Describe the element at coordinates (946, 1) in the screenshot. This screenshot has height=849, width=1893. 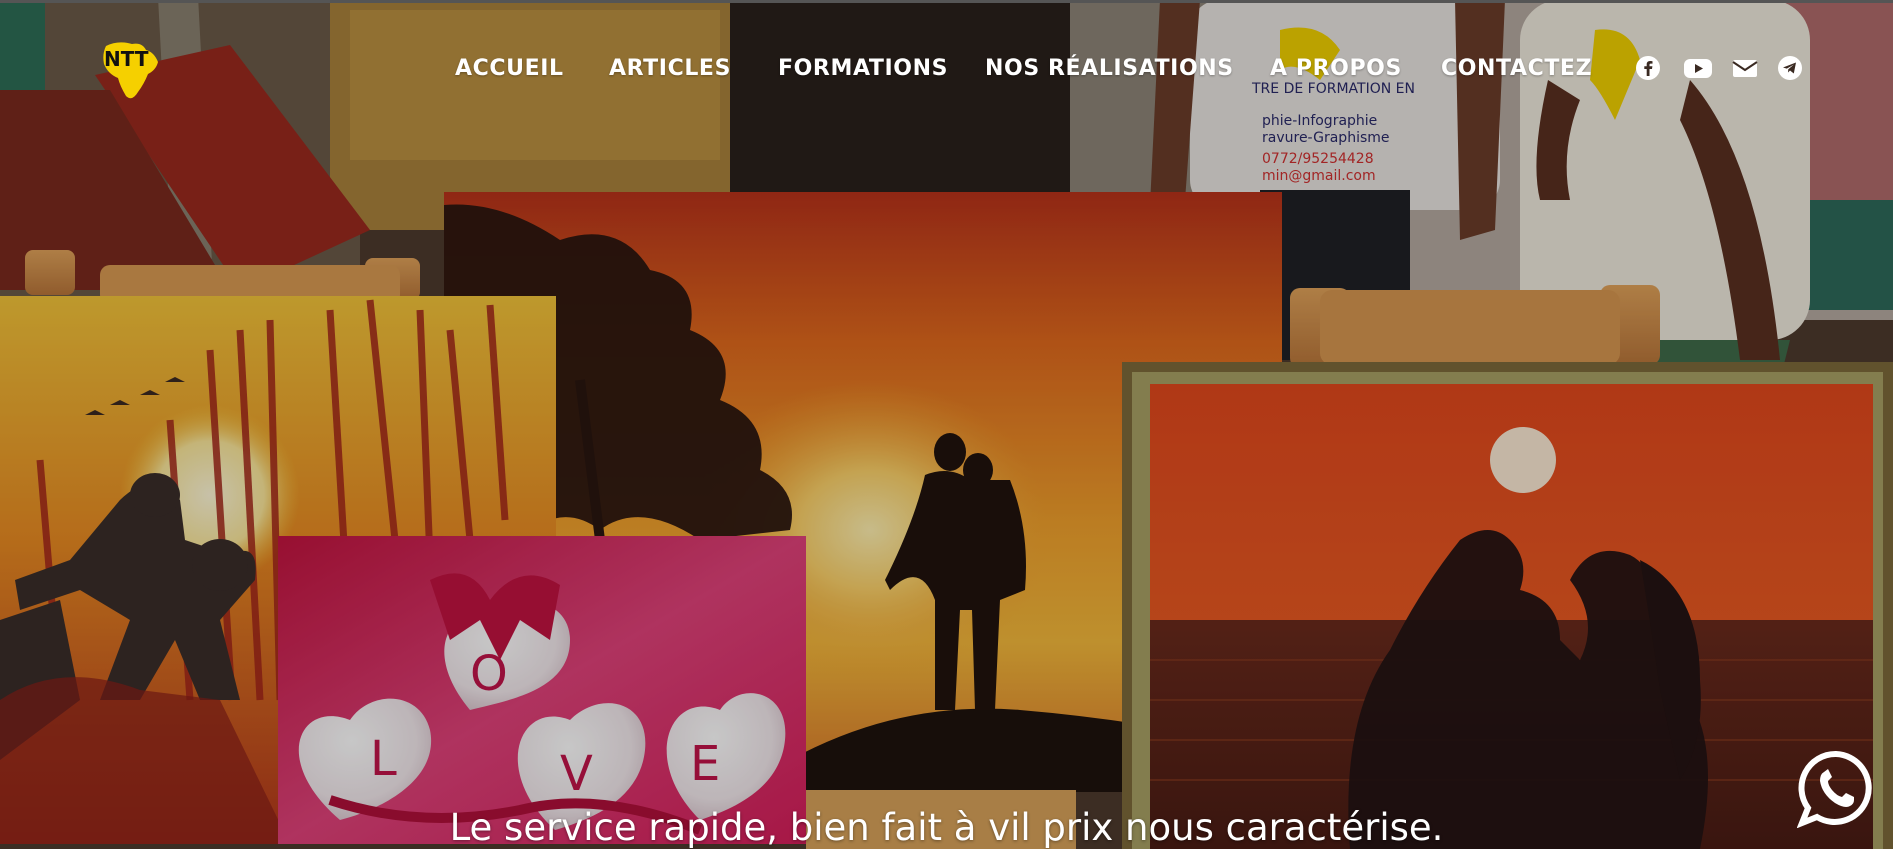
I see `top-border` at that location.